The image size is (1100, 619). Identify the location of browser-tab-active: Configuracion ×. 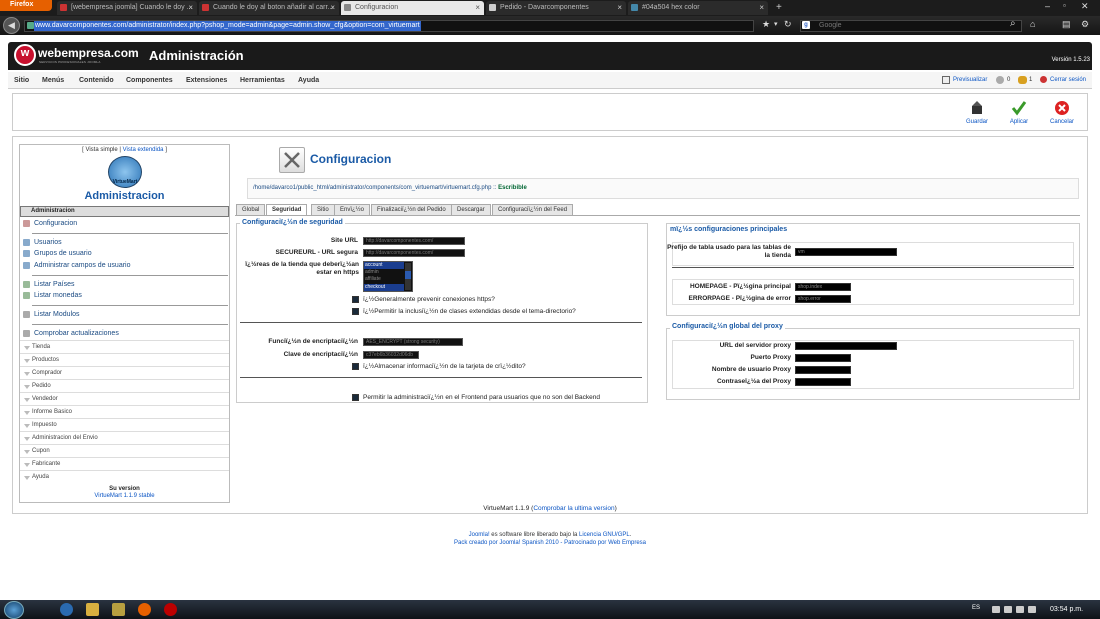
(412, 8).